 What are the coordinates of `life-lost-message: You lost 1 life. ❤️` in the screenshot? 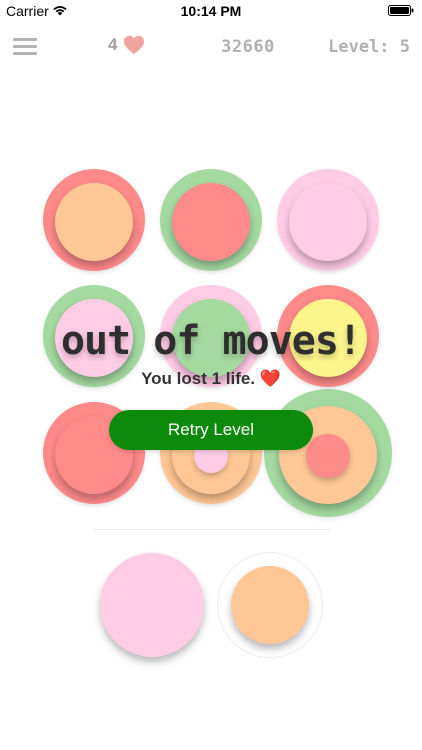 It's located at (211, 378).